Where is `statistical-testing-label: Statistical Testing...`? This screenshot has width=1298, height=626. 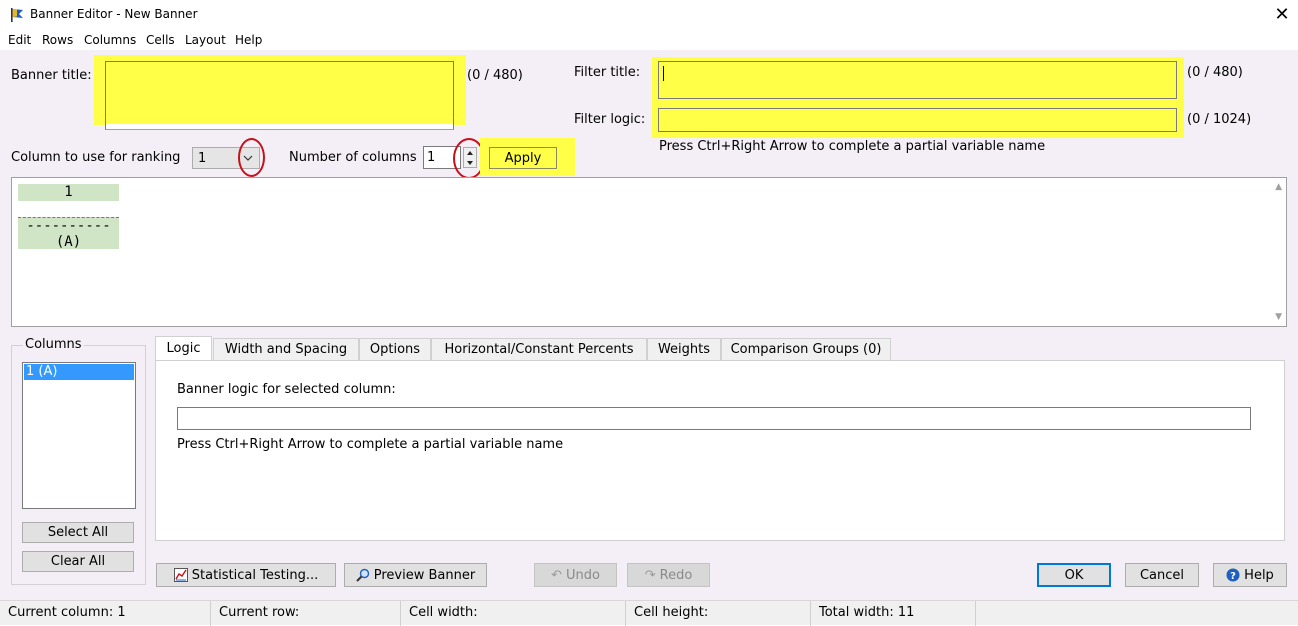 statistical-testing-label: Statistical Testing... is located at coordinates (255, 575).